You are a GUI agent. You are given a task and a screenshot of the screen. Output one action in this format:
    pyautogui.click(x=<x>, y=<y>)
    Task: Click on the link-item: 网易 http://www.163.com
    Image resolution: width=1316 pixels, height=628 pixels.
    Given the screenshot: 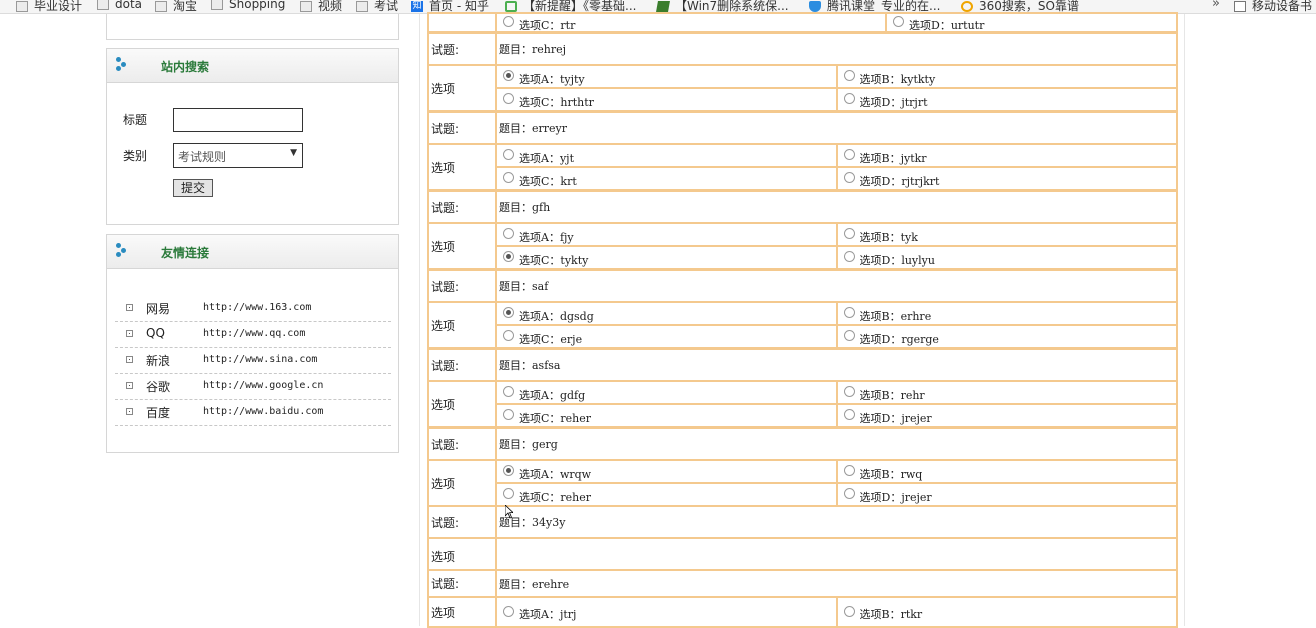 What is the action you would take?
    pyautogui.click(x=253, y=309)
    